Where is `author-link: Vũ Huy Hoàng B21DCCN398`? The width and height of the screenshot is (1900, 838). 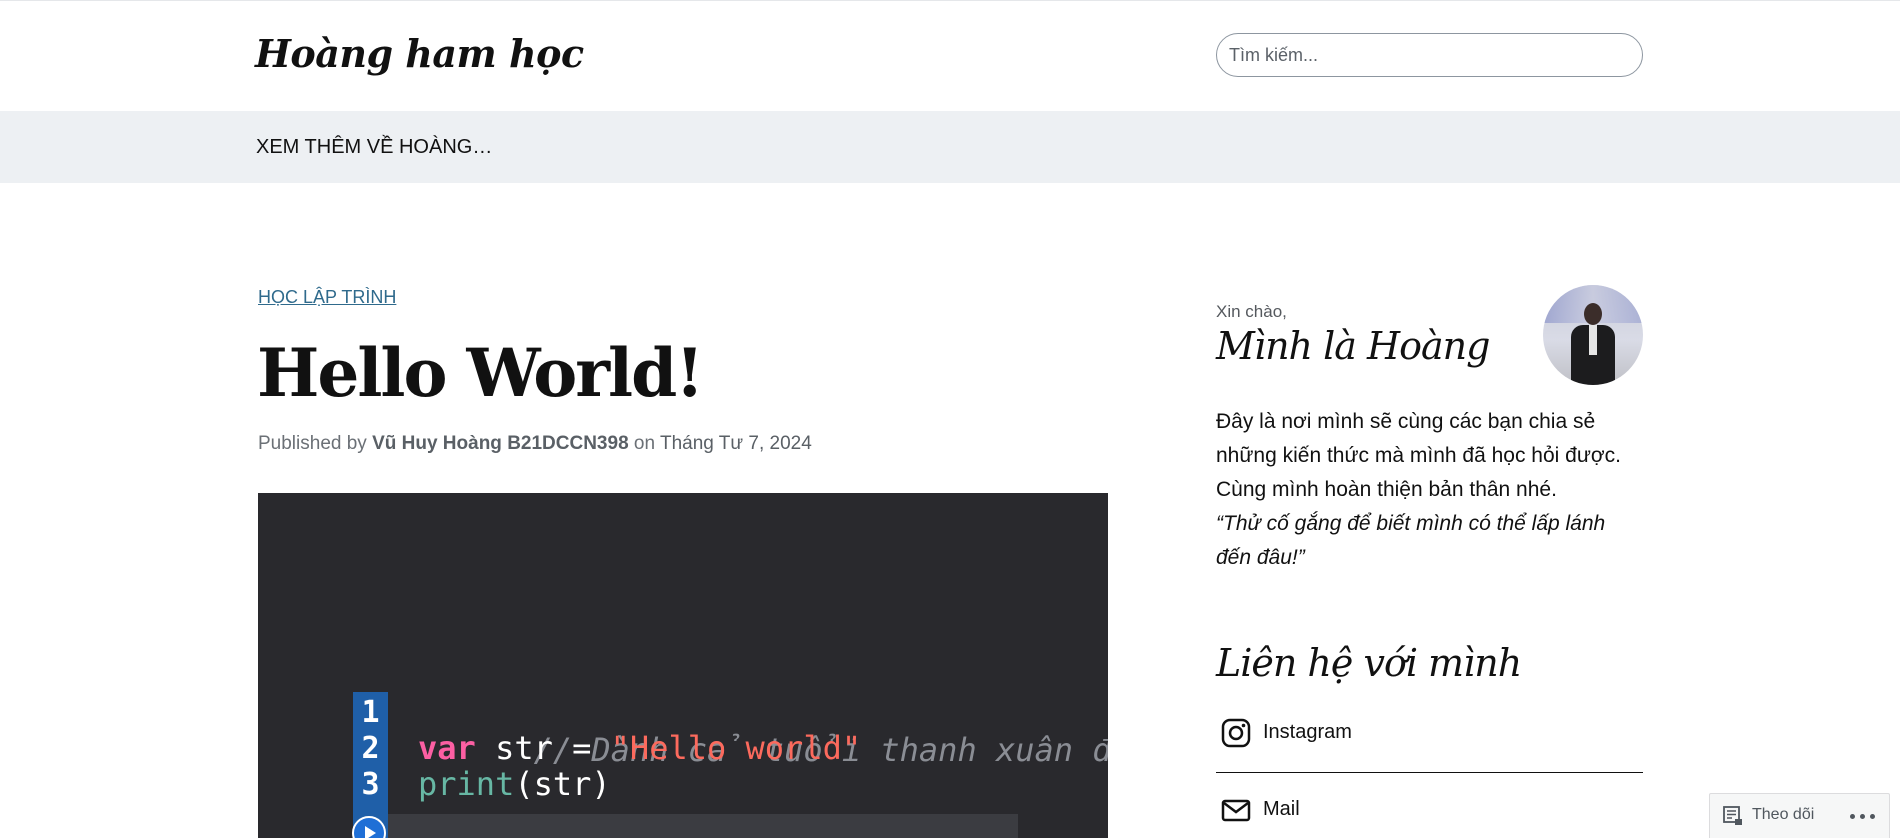
author-link: Vũ Huy Hoàng B21DCCN398 is located at coordinates (500, 443).